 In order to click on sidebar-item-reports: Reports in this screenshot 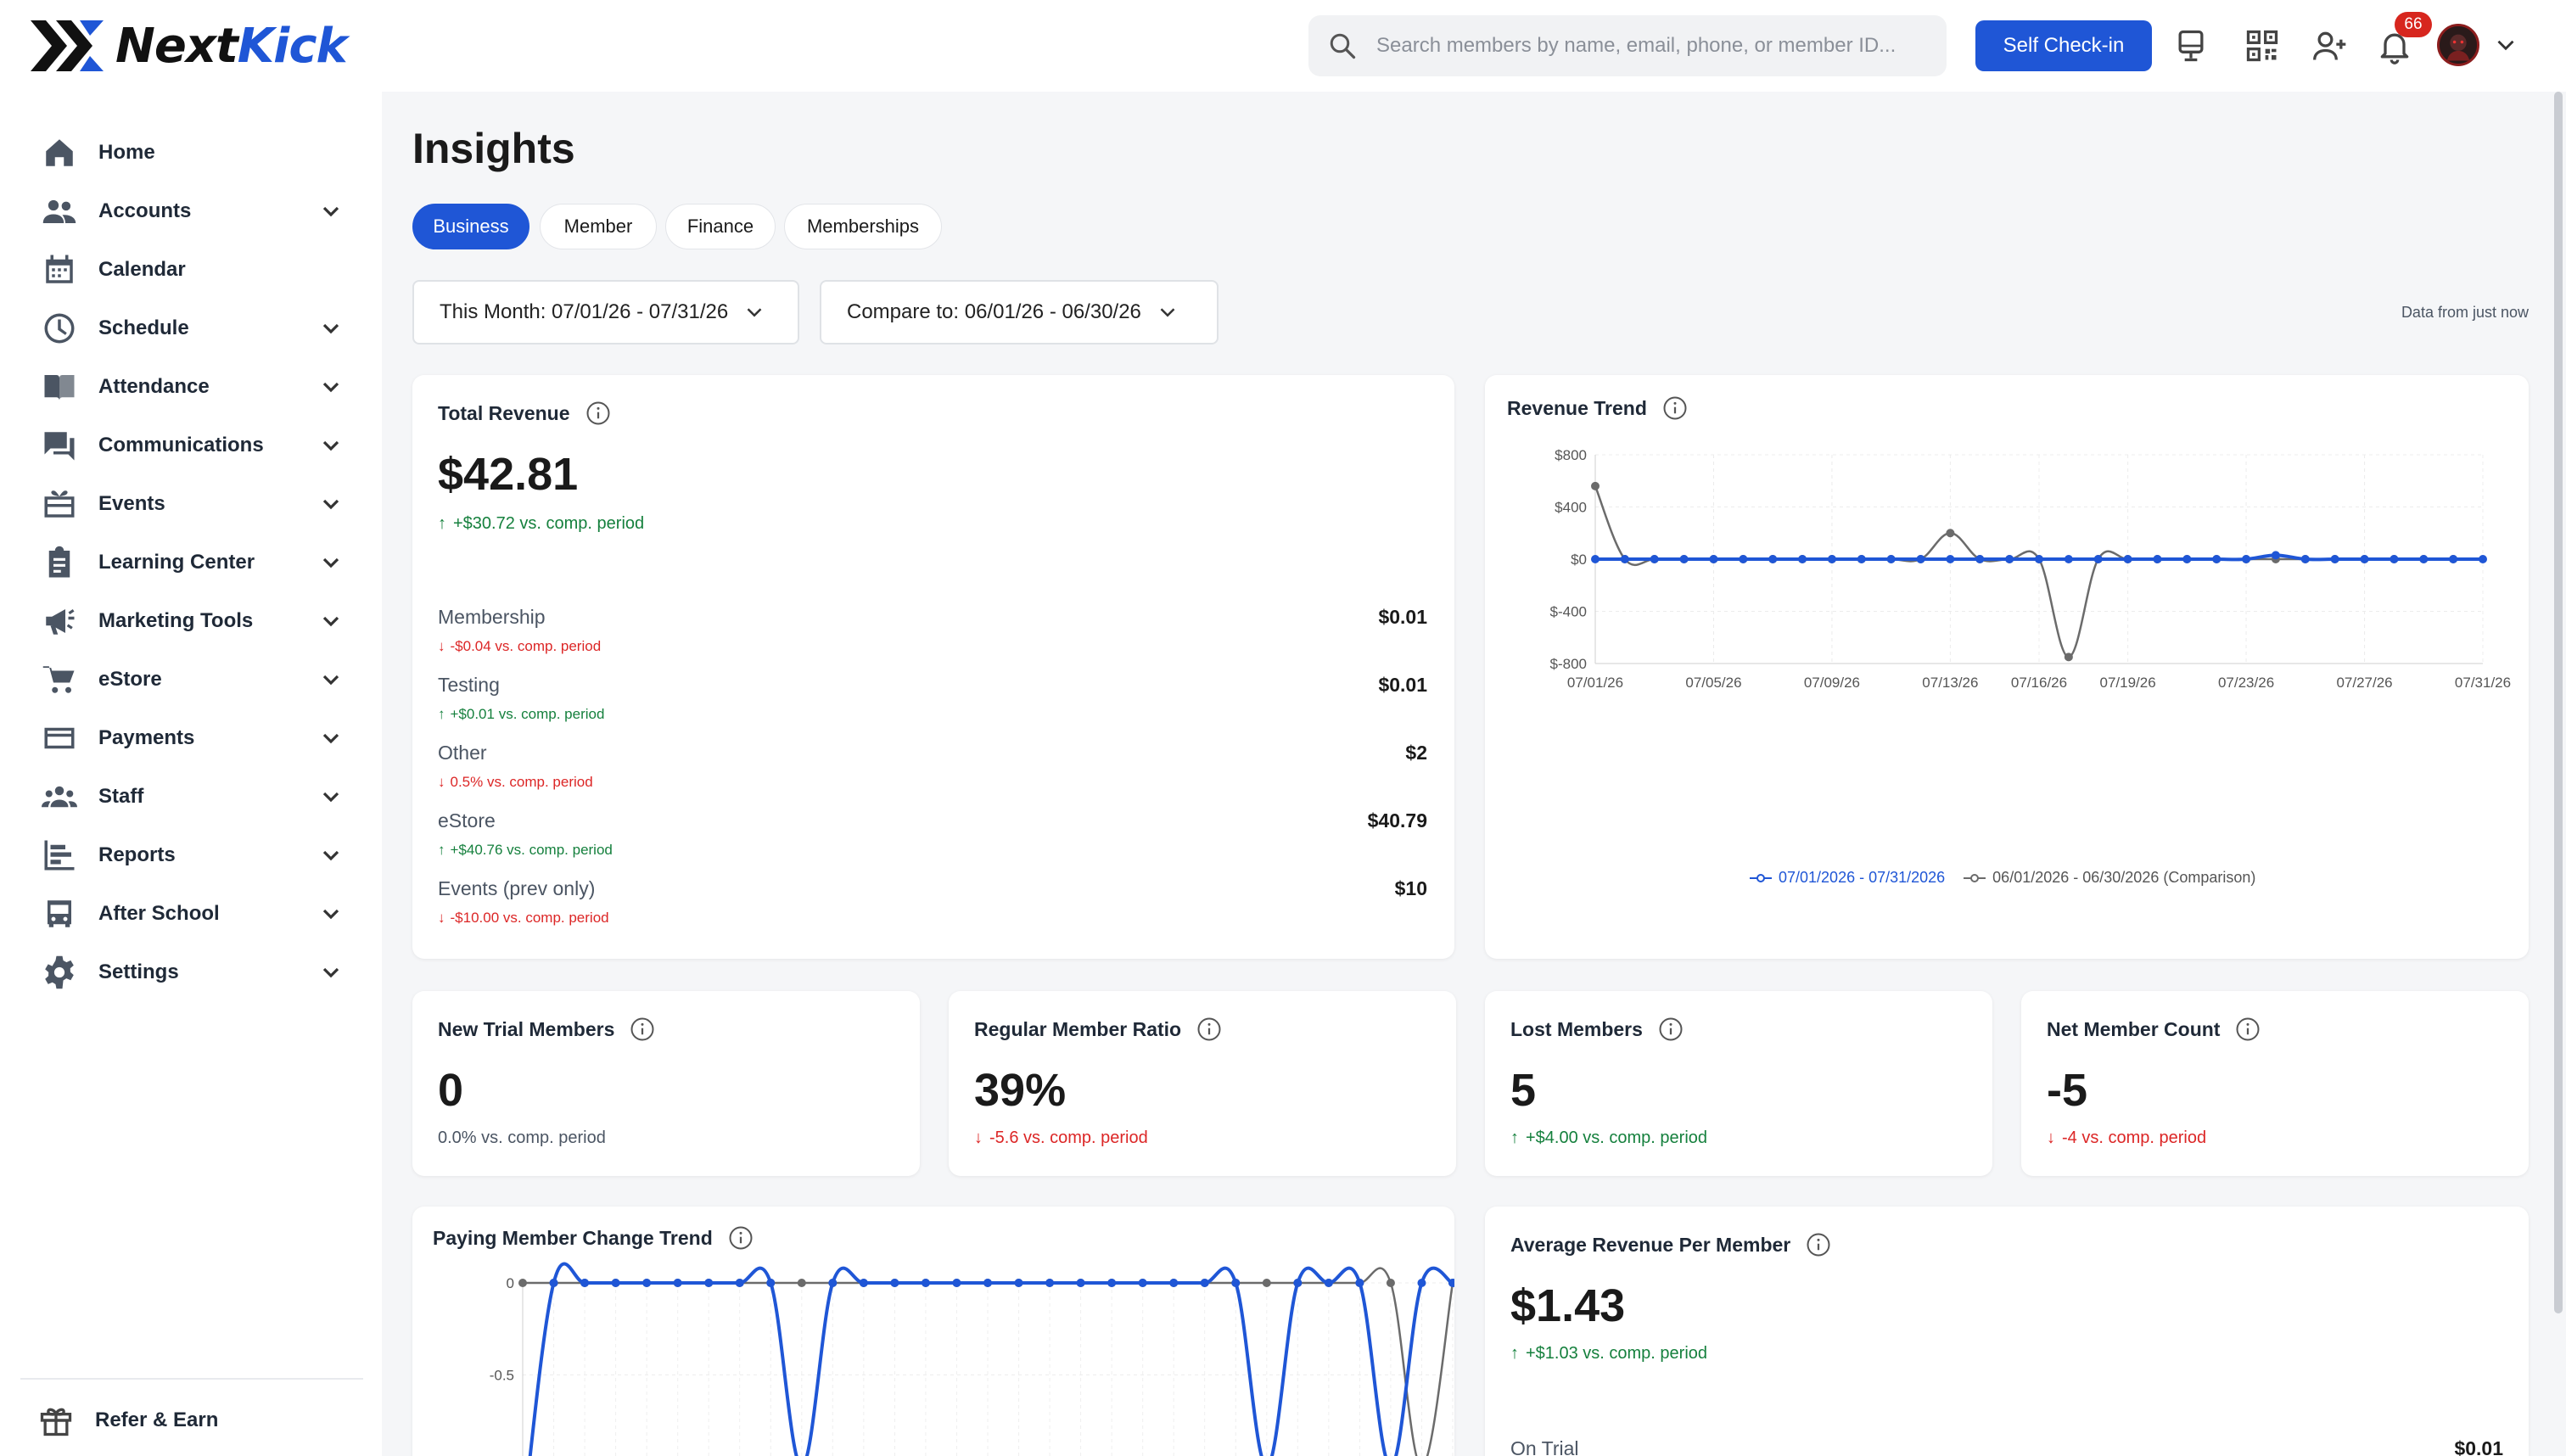, I will do `click(192, 856)`.